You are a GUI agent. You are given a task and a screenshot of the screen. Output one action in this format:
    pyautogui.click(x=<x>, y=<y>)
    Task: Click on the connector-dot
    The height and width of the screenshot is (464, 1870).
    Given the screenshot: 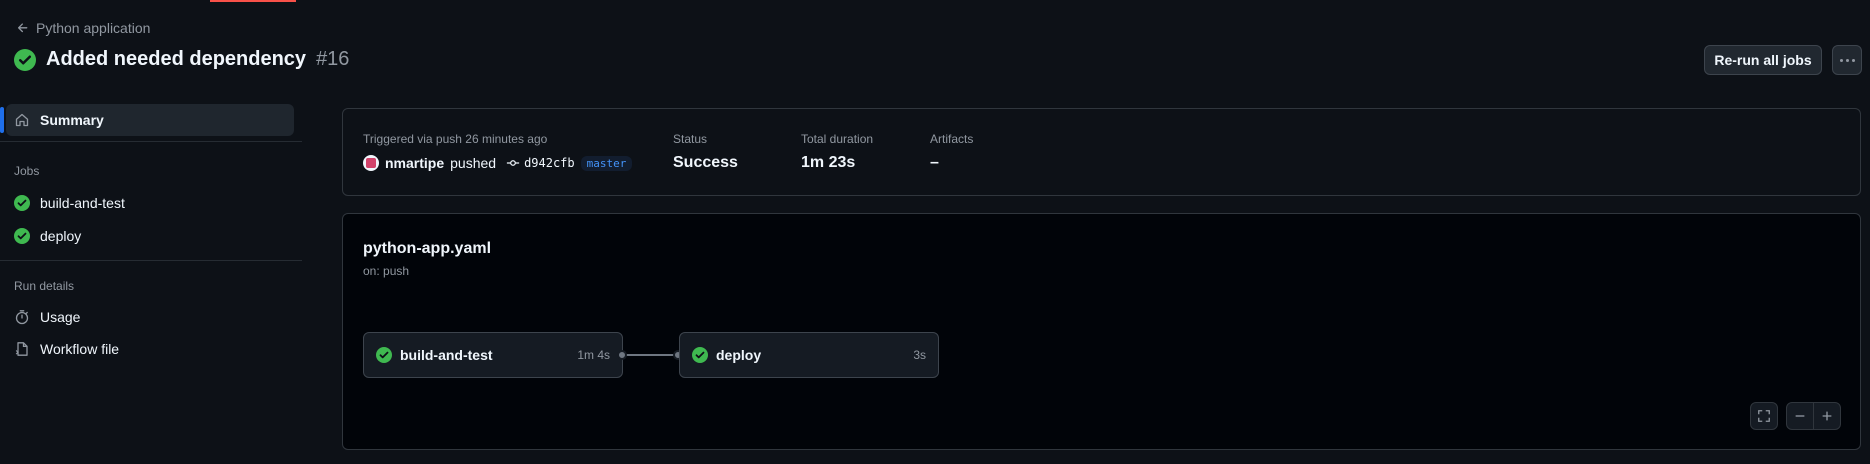 What is the action you would take?
    pyautogui.click(x=622, y=355)
    